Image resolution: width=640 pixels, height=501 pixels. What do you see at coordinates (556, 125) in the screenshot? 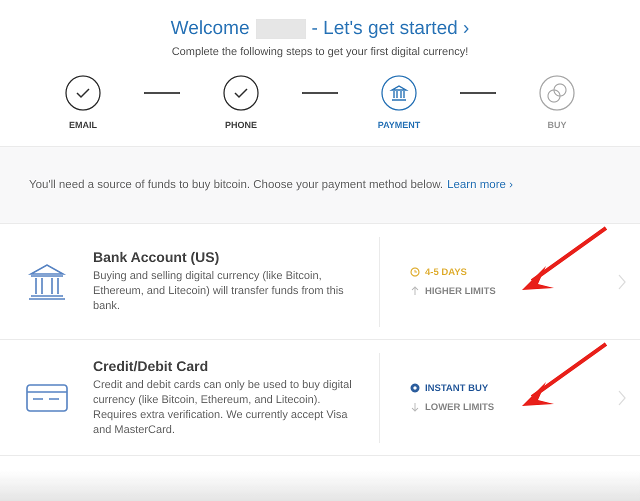
I see `step-label: BUY` at bounding box center [556, 125].